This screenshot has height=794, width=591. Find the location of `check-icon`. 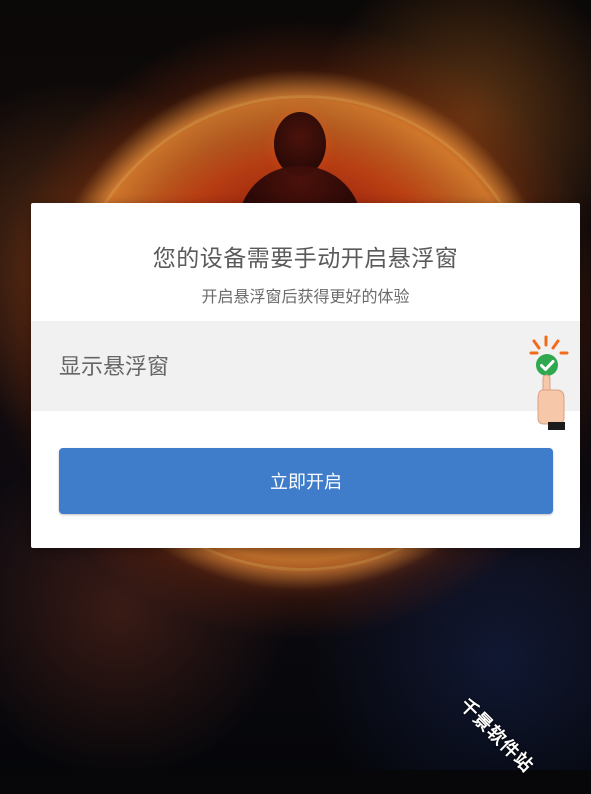

check-icon is located at coordinates (547, 365).